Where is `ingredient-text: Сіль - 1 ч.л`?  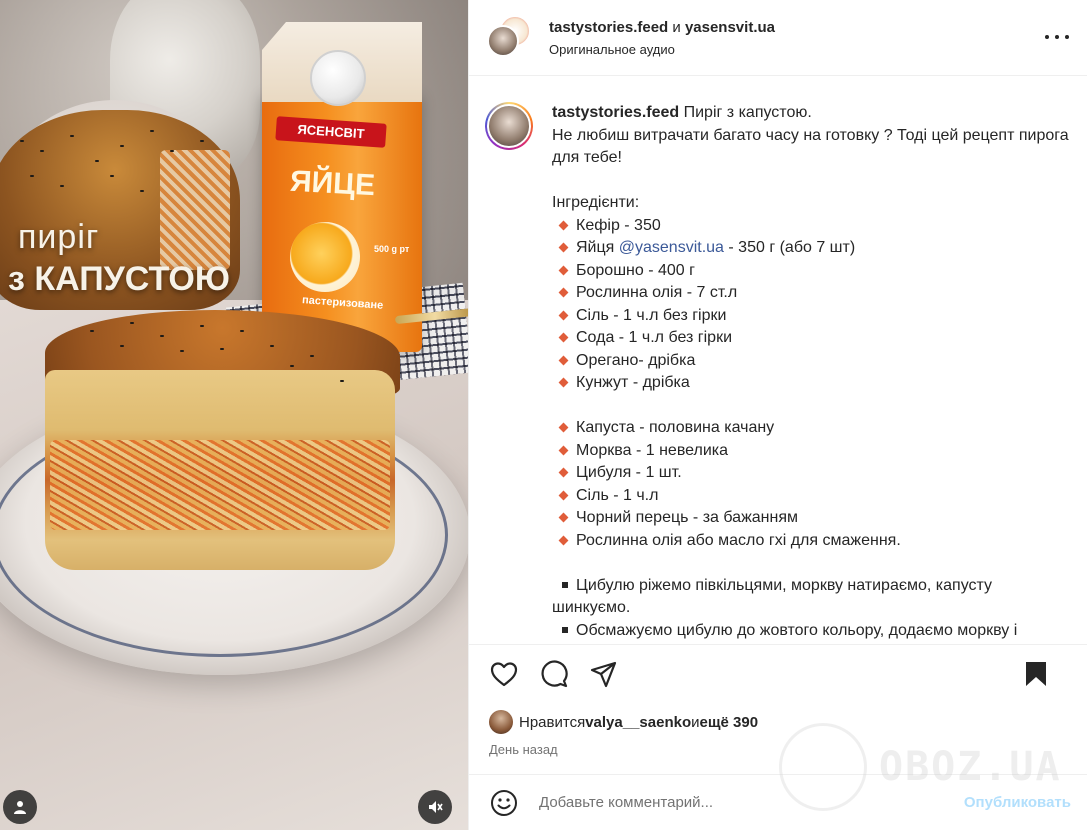
ingredient-text: Сіль - 1 ч.л is located at coordinates (617, 495).